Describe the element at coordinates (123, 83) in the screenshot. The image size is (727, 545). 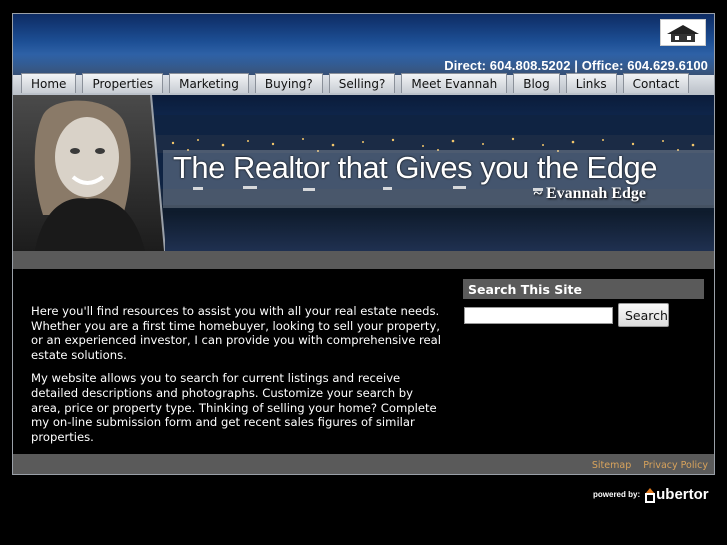
I see `nav-properties: Properties` at that location.